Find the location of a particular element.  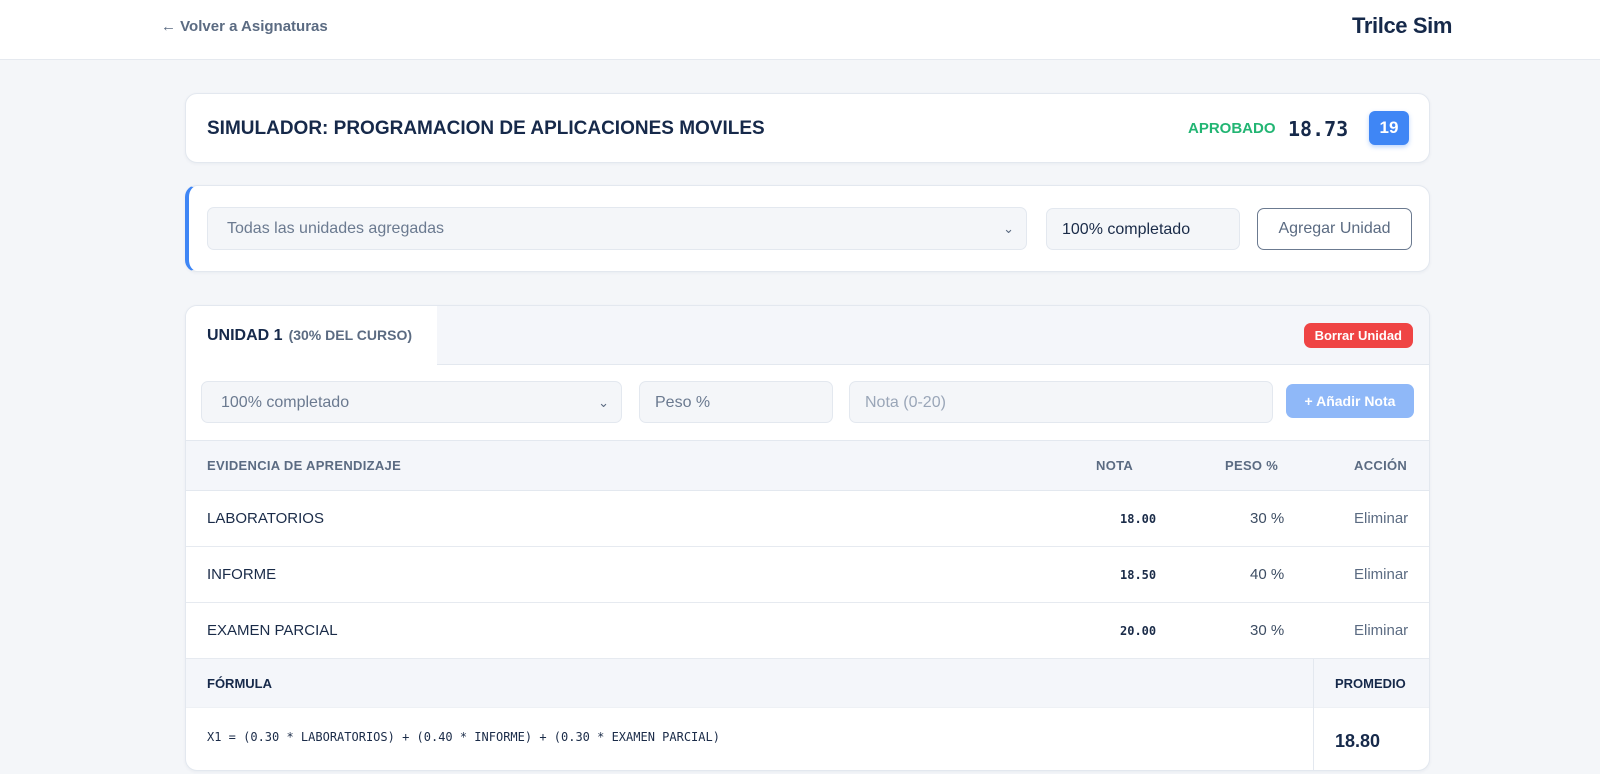

weight-input: Peso % is located at coordinates (736, 402).